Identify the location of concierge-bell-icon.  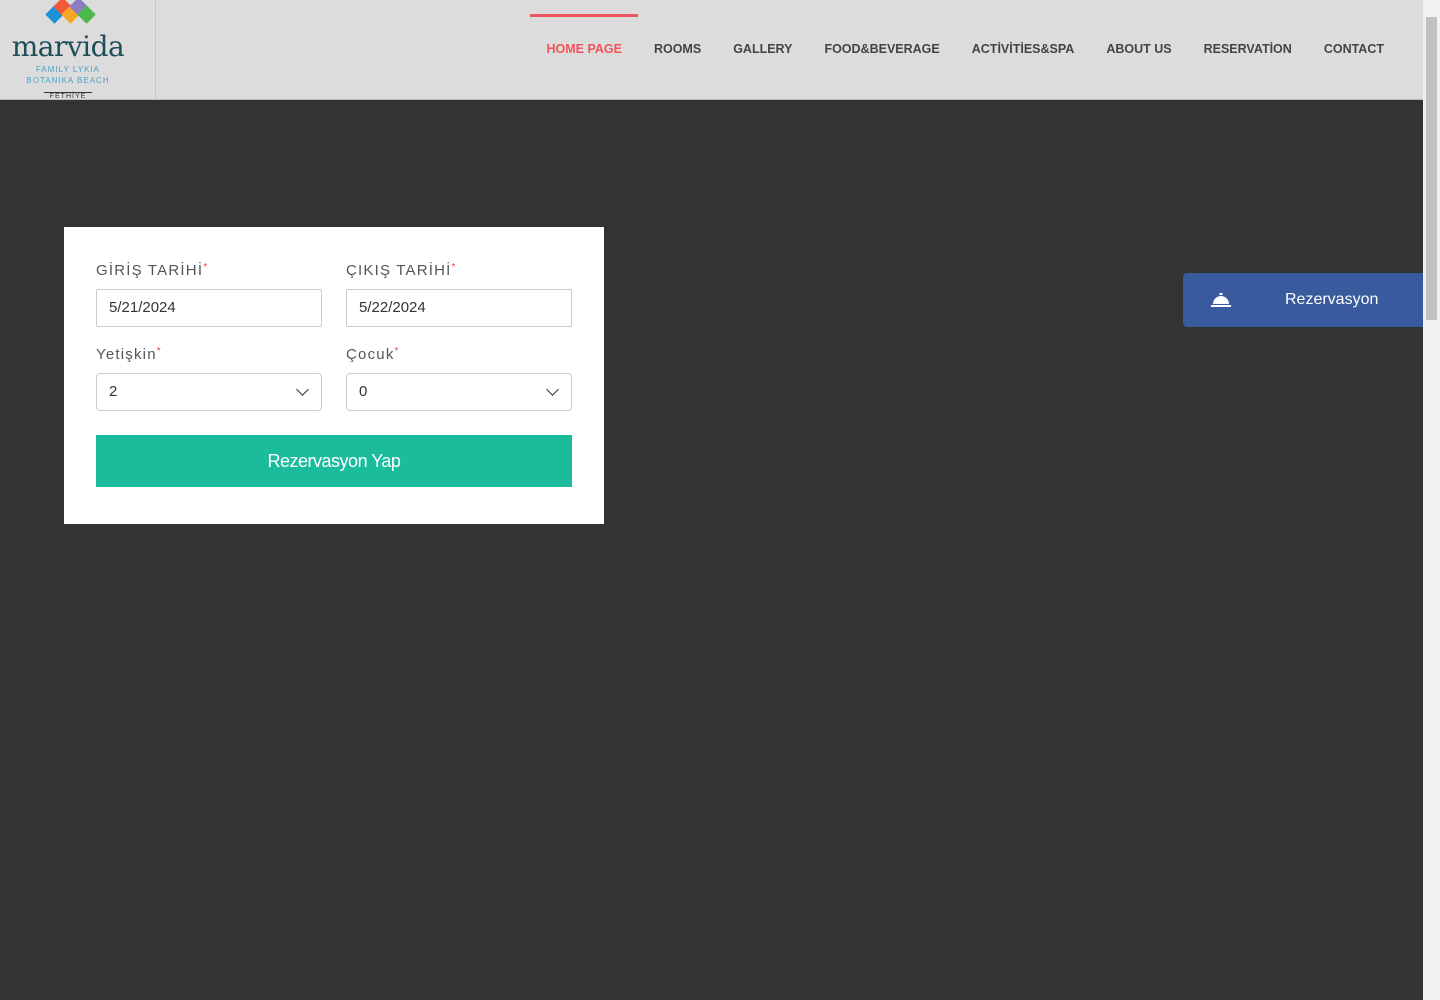
(1221, 300).